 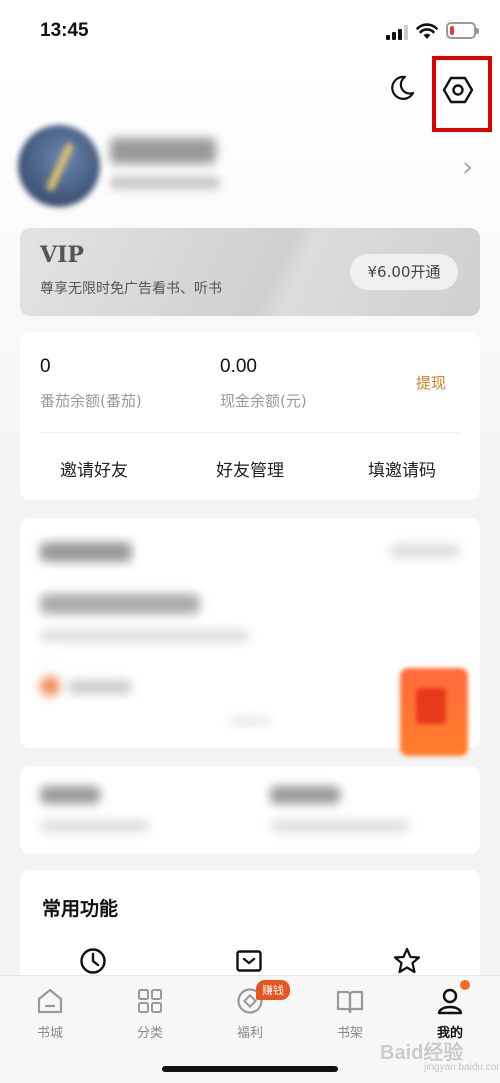 What do you see at coordinates (434, 712) in the screenshot?
I see `floating-red-packet-icon` at bounding box center [434, 712].